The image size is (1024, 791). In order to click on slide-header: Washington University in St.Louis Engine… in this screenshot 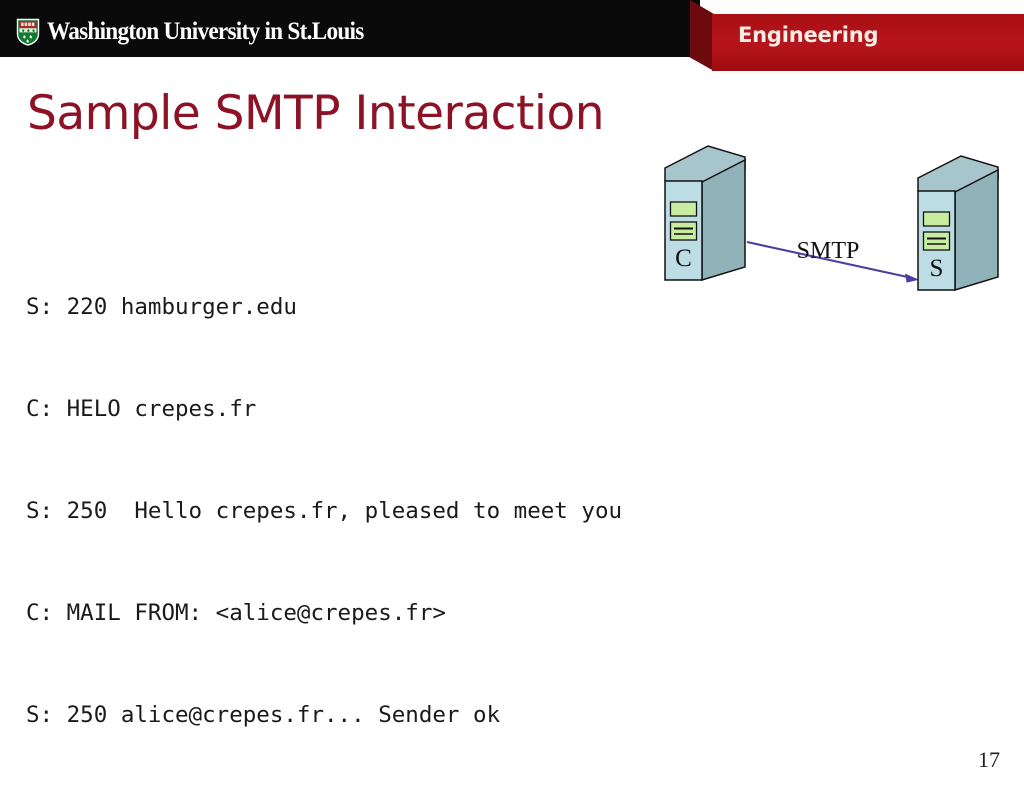, I will do `click(512, 37)`.